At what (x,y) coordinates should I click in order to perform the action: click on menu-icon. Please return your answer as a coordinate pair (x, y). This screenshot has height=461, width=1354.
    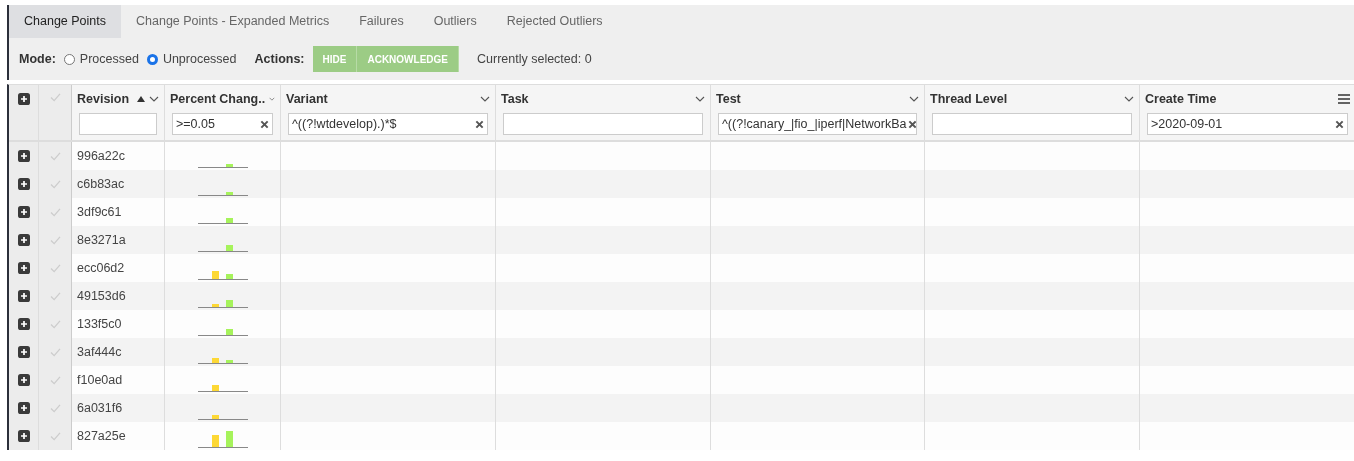
    Looking at the image, I should click on (1344, 99).